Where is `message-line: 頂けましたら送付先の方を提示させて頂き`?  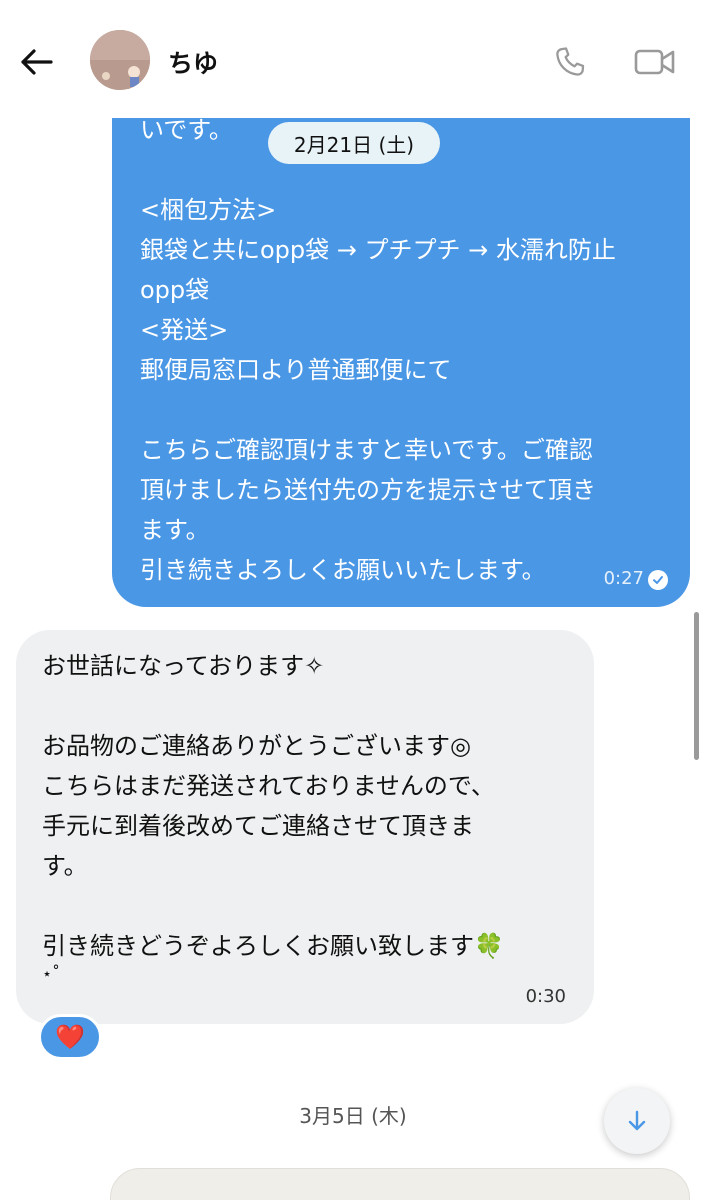
message-line: 頂けましたら送付先の方を提示させて頂き is located at coordinates (368, 490).